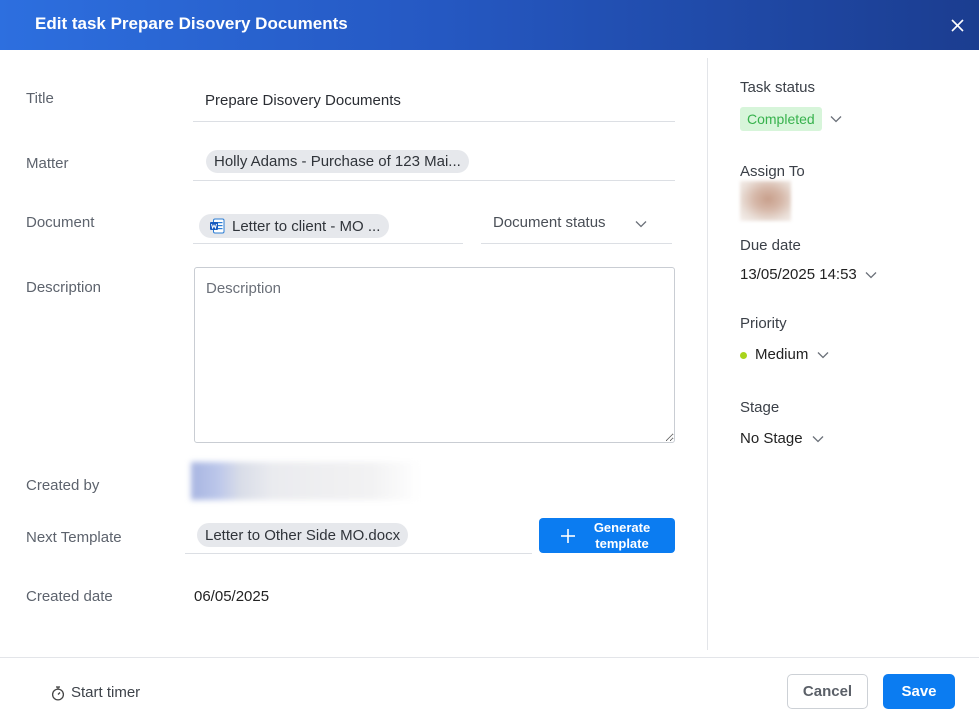 The image size is (979, 723). Describe the element at coordinates (798, 274) in the screenshot. I see `due-date-value: 13/05/2025 14:53` at that location.